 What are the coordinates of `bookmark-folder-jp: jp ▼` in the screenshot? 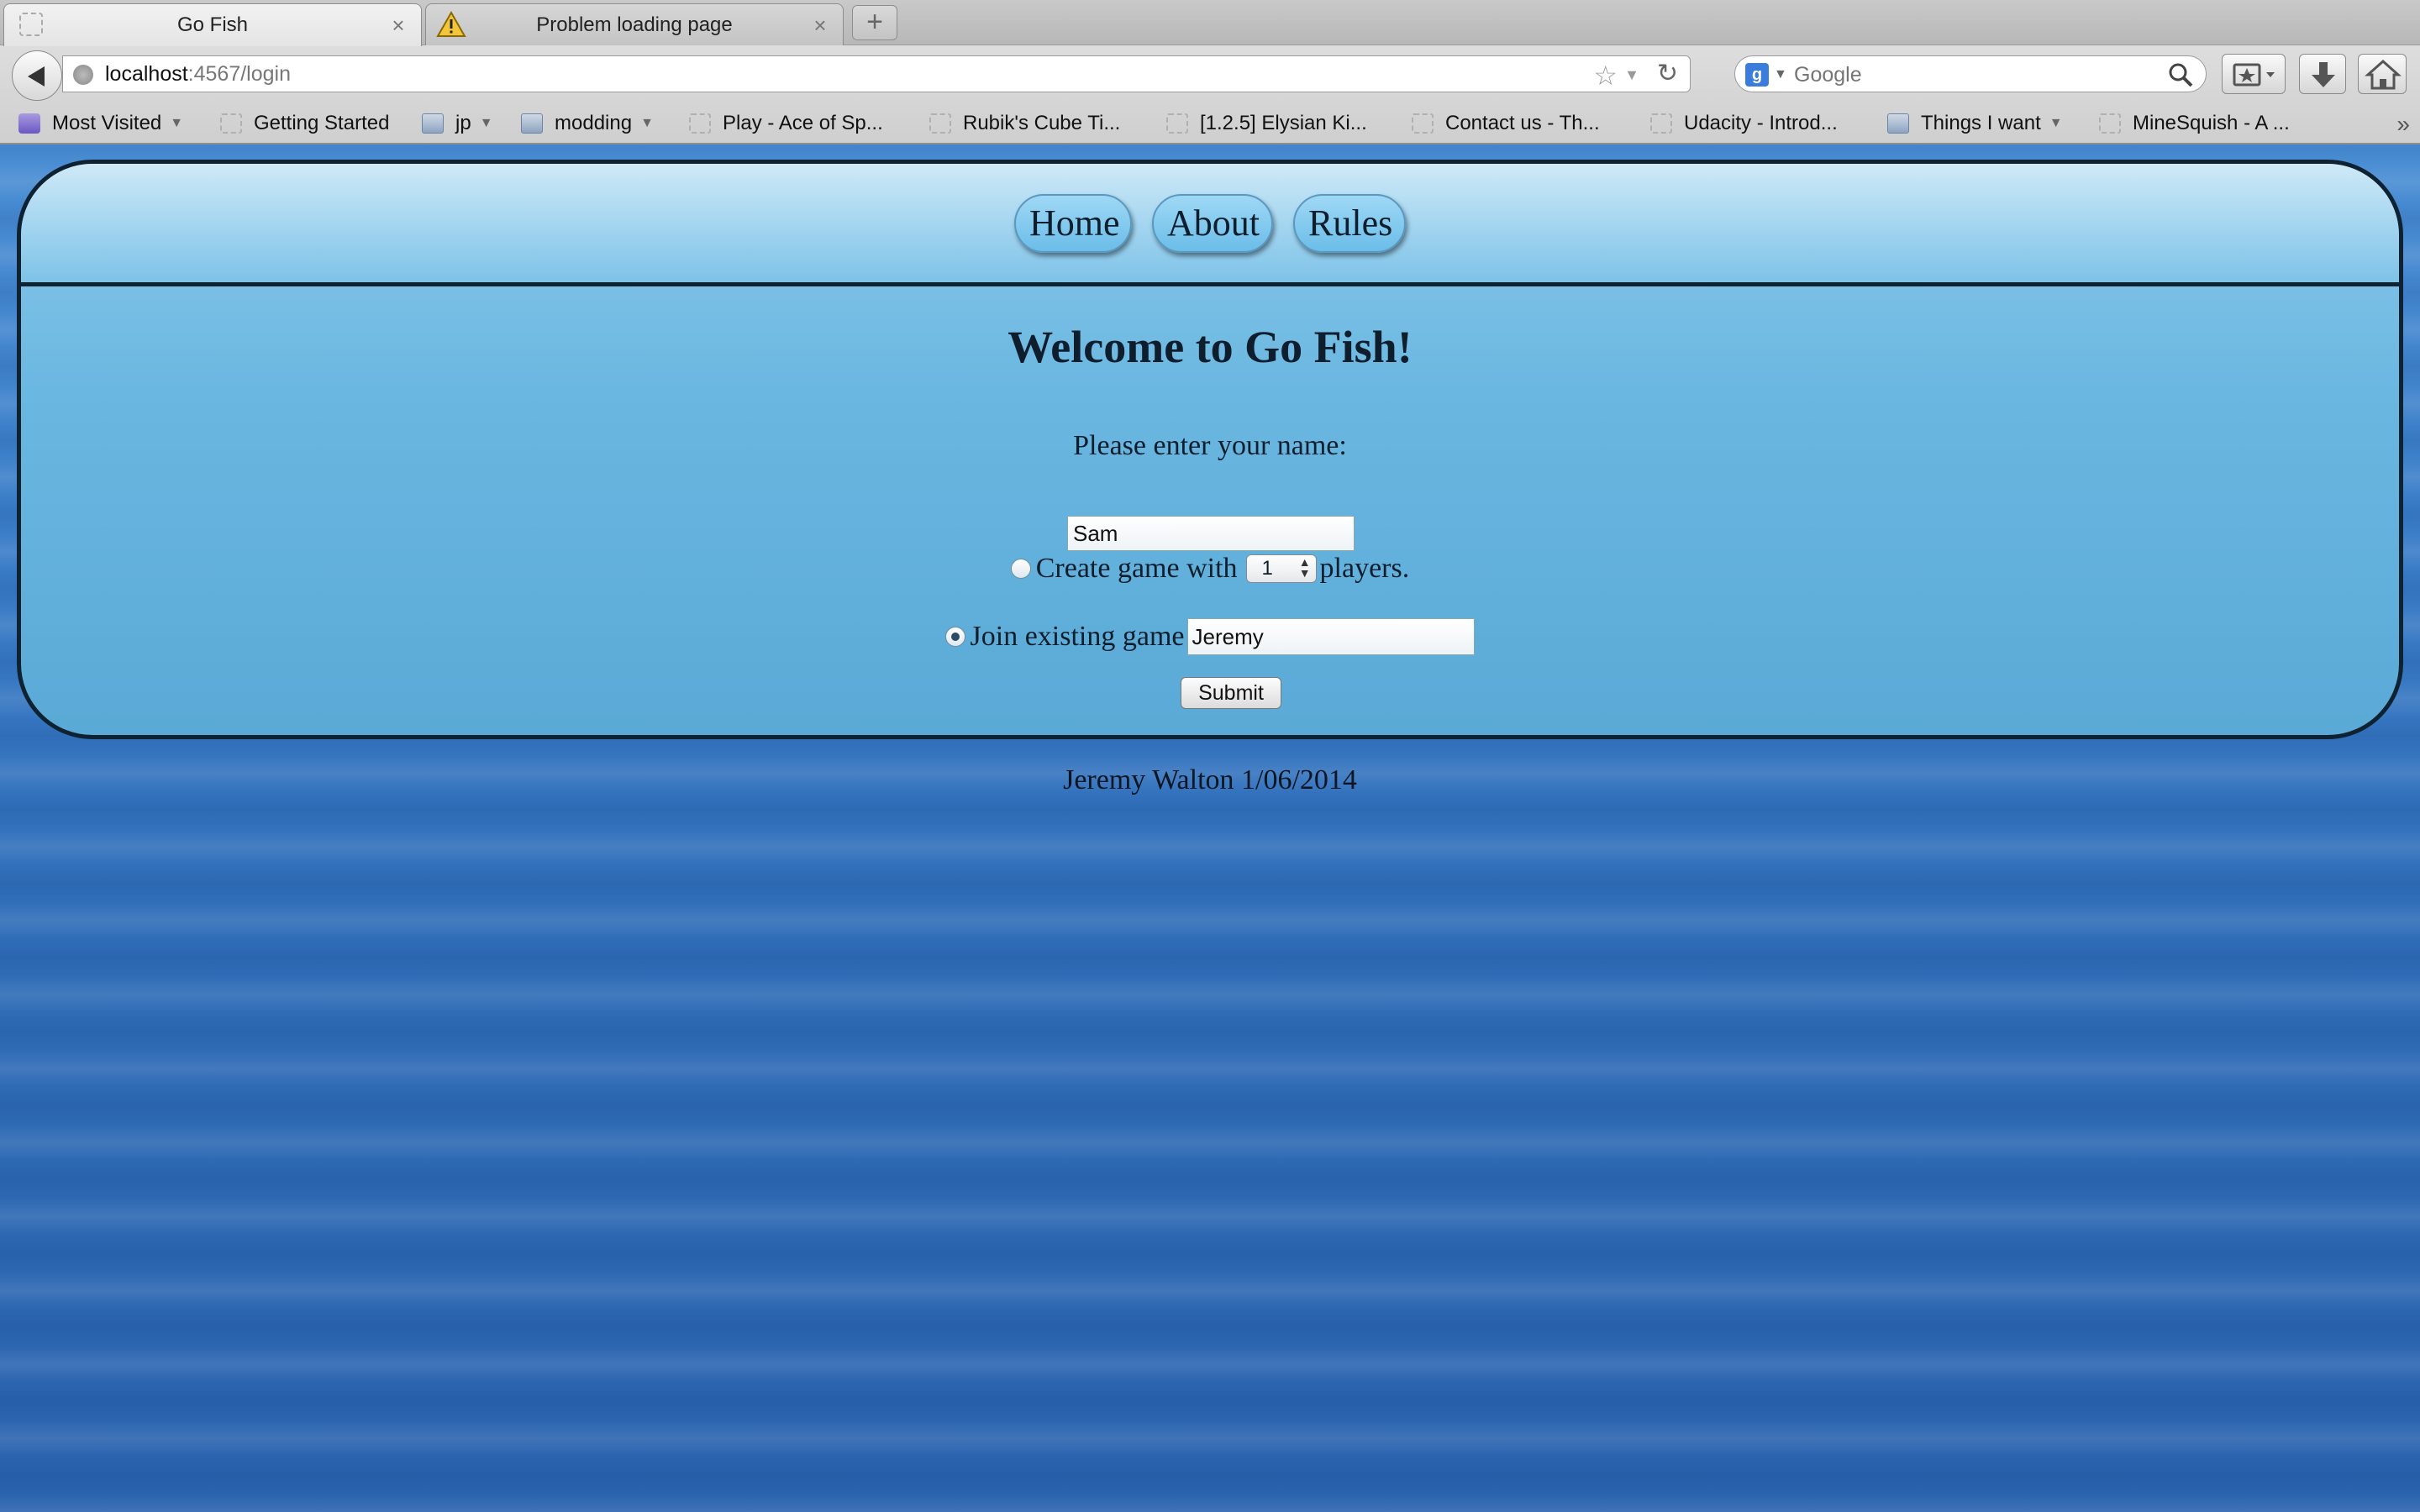 It's located at (457, 123).